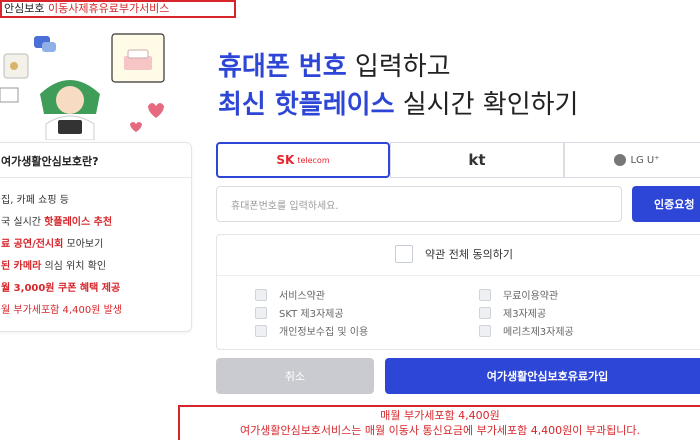  What do you see at coordinates (398, 67) in the screenshot?
I see `headline-line1-rest: 입력하고` at bounding box center [398, 67].